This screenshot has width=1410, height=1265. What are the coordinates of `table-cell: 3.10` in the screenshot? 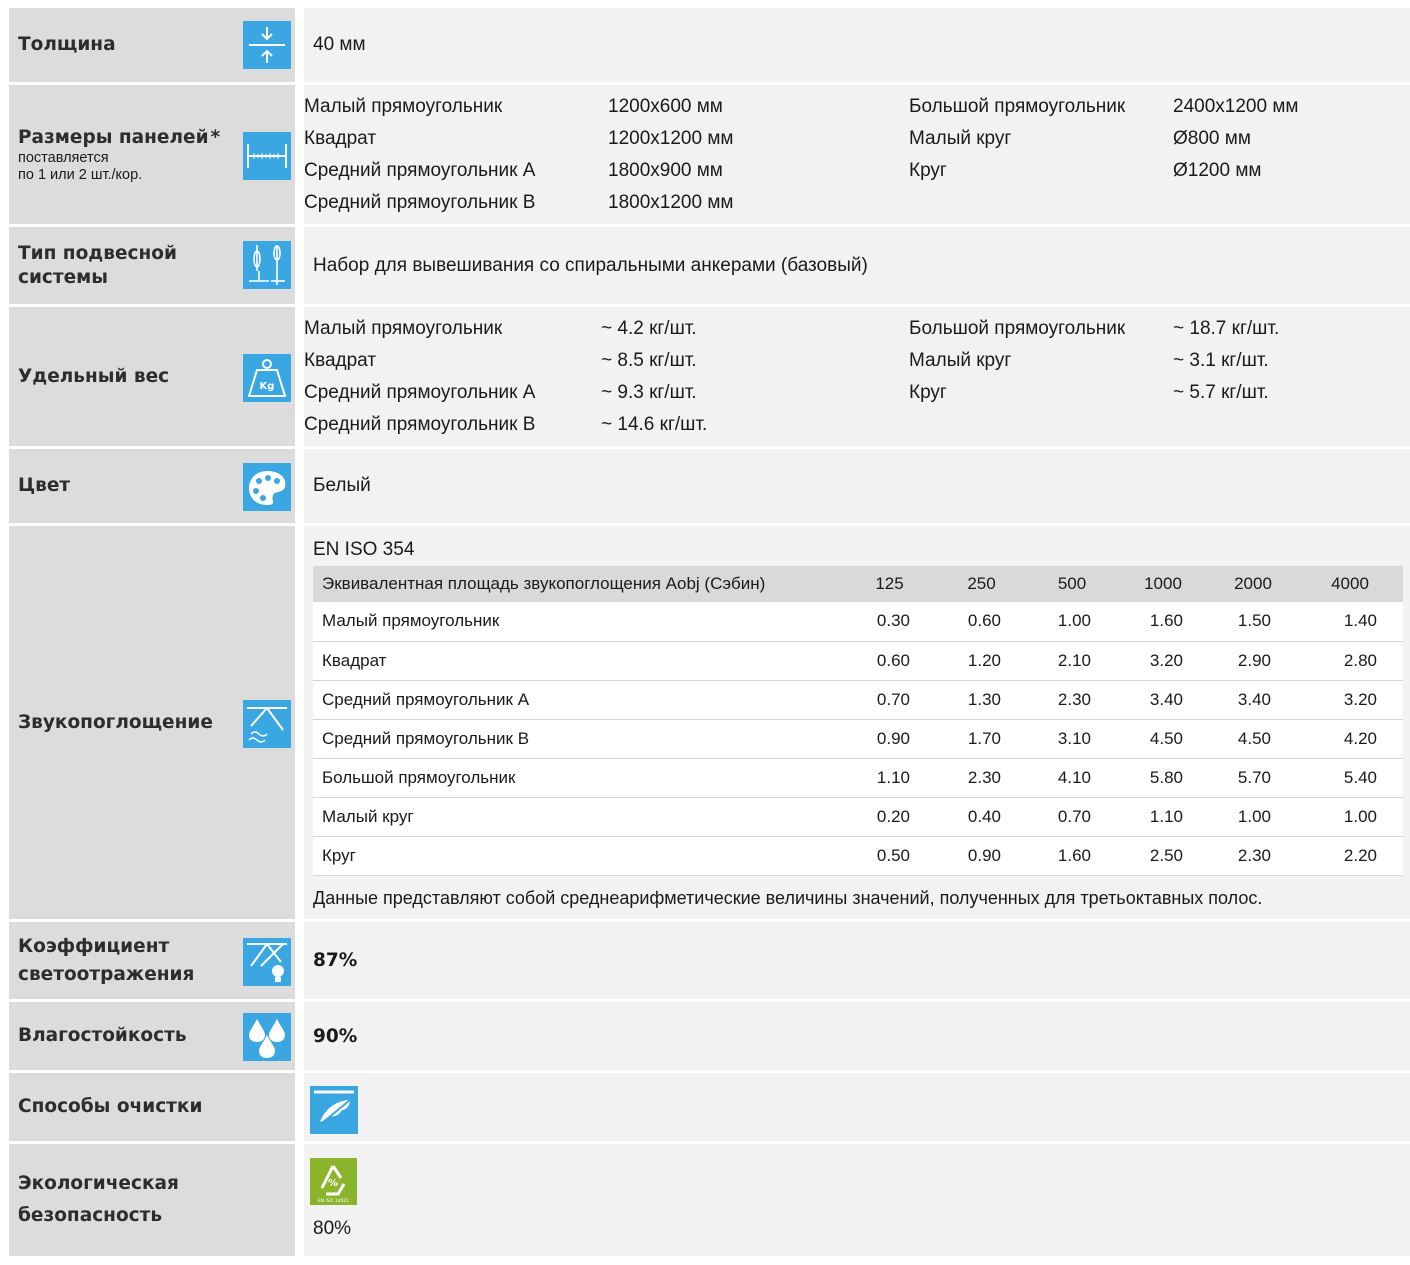 It's located at (1072, 739).